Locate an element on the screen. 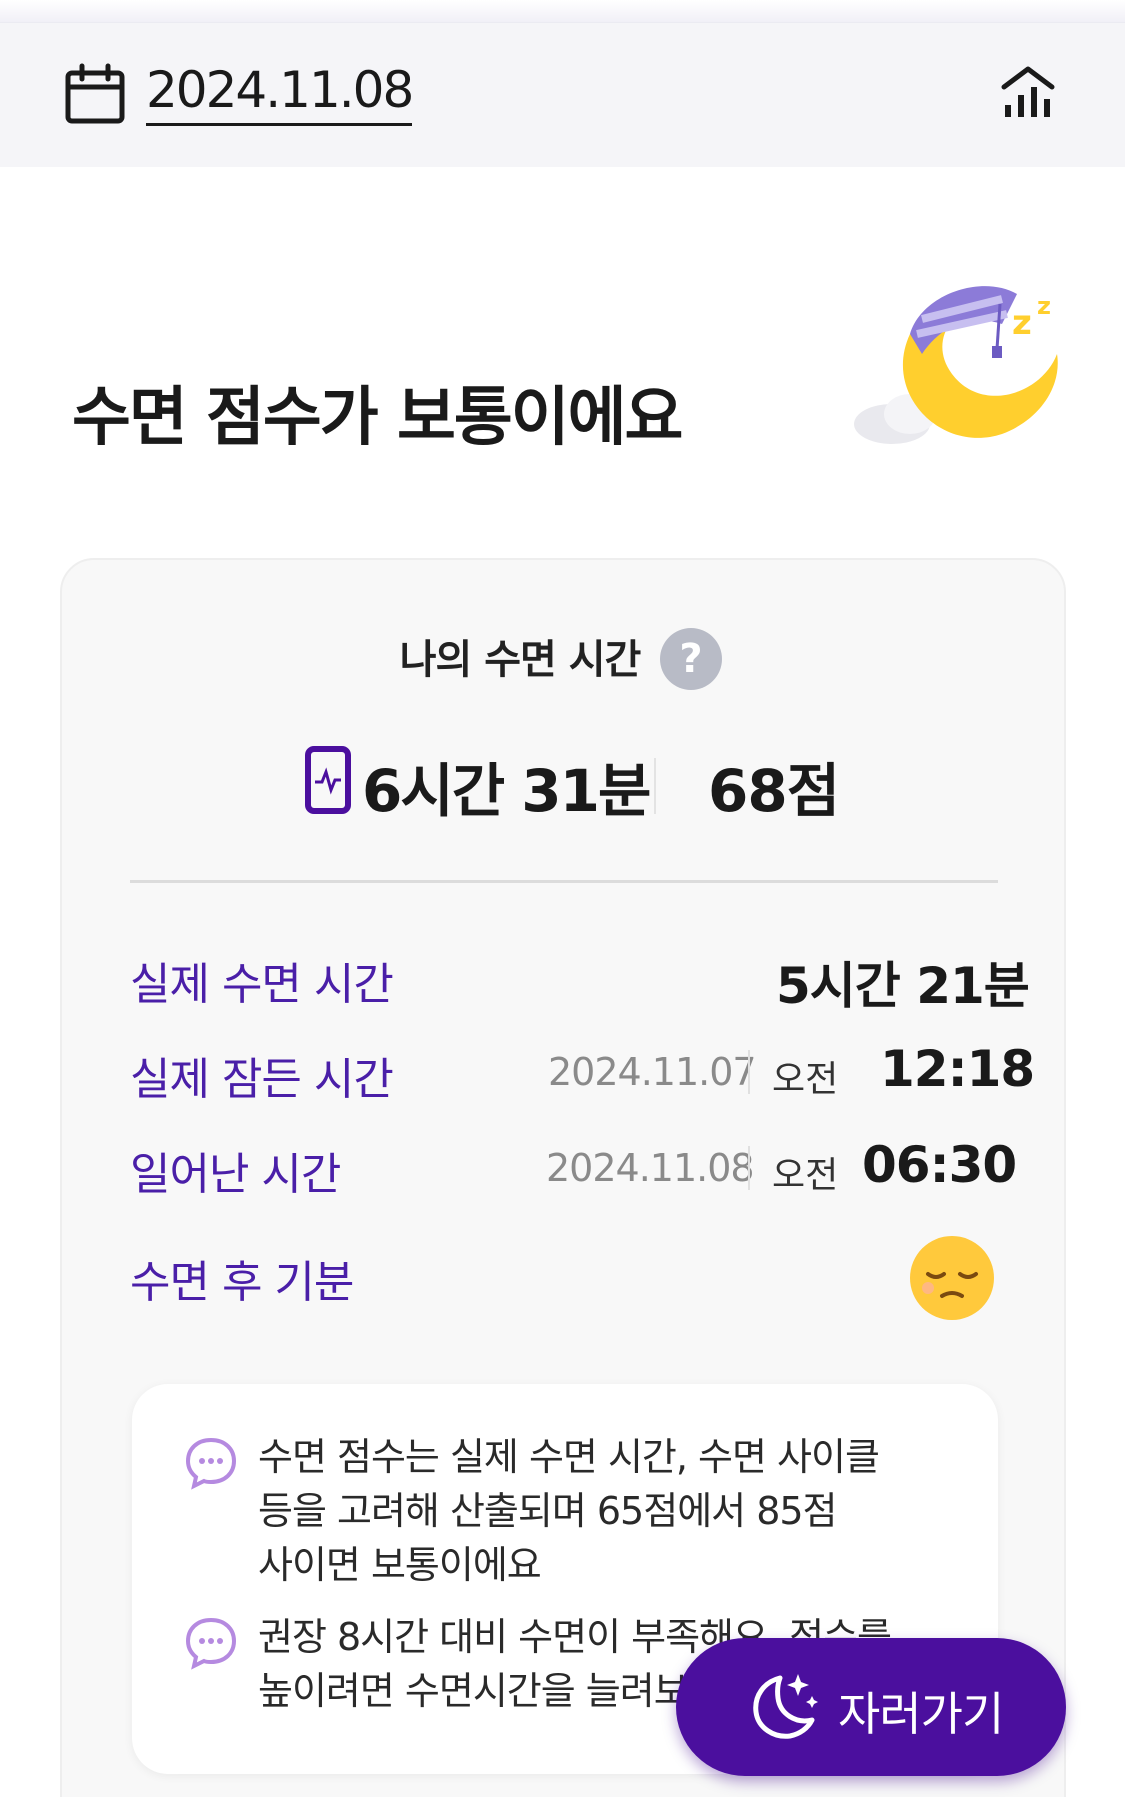 The height and width of the screenshot is (1797, 1125). fell-asleep-date: 2024.11.07 is located at coordinates (652, 1072).